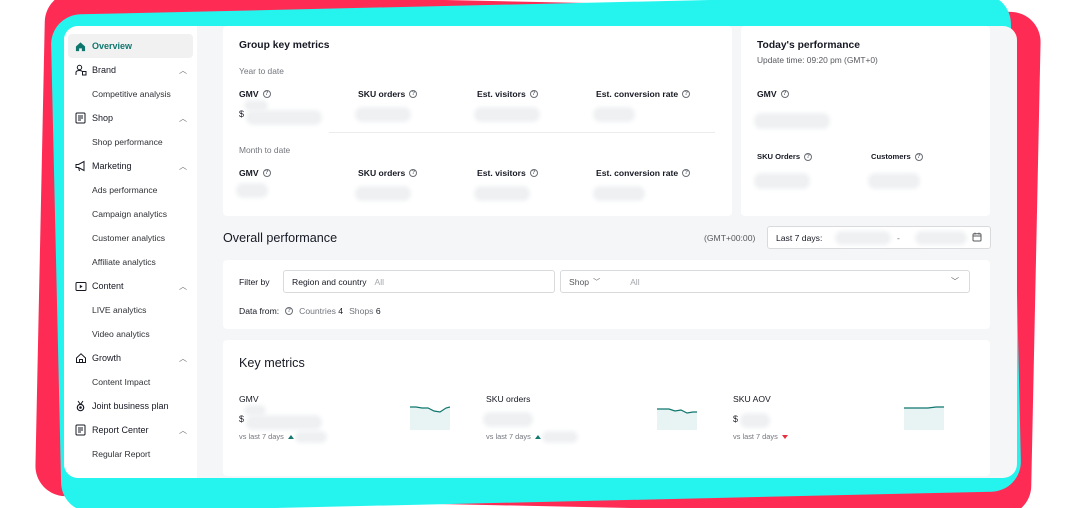 Image resolution: width=1080 pixels, height=508 pixels. What do you see at coordinates (130, 334) in the screenshot?
I see `sidebar-item-video-analytics: Video analytics` at bounding box center [130, 334].